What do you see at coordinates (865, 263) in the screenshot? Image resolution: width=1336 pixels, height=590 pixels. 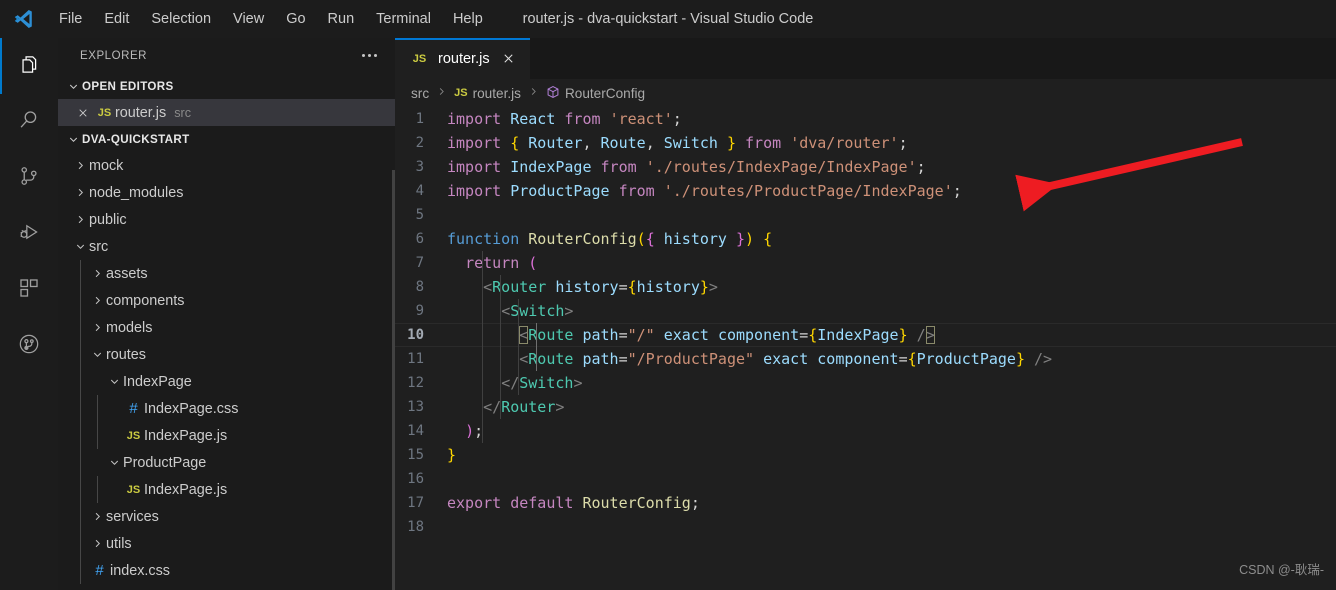 I see `code-line-7: 7 return (` at bounding box center [865, 263].